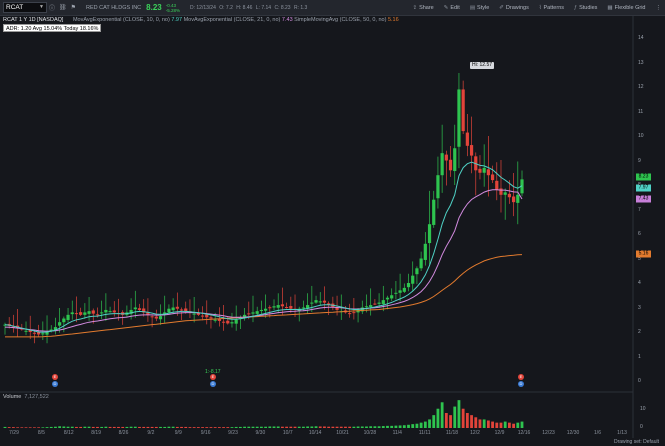 Image resolution: width=665 pixels, height=446 pixels. What do you see at coordinates (42, 7) in the screenshot?
I see `chevron-down-icon: ▼` at bounding box center [42, 7].